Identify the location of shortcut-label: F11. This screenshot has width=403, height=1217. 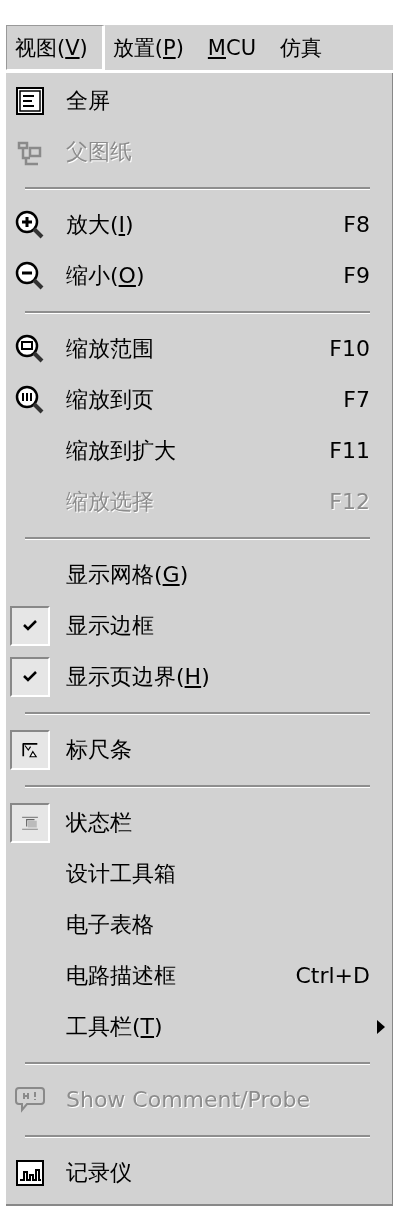
(349, 450).